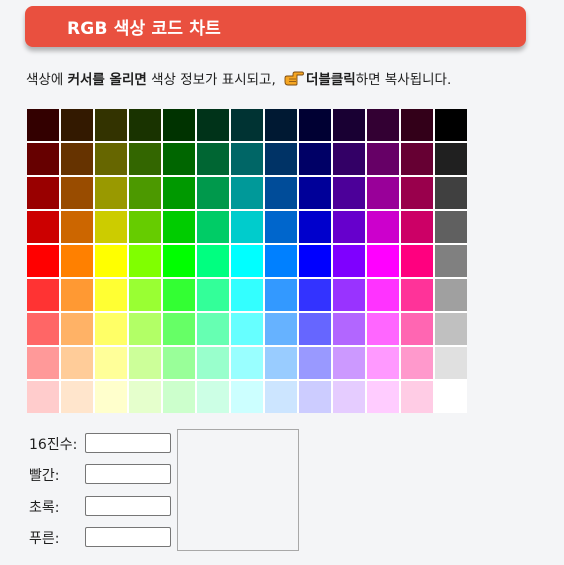 The height and width of the screenshot is (565, 564). What do you see at coordinates (128, 474) in the screenshot?
I see `red-input` at bounding box center [128, 474].